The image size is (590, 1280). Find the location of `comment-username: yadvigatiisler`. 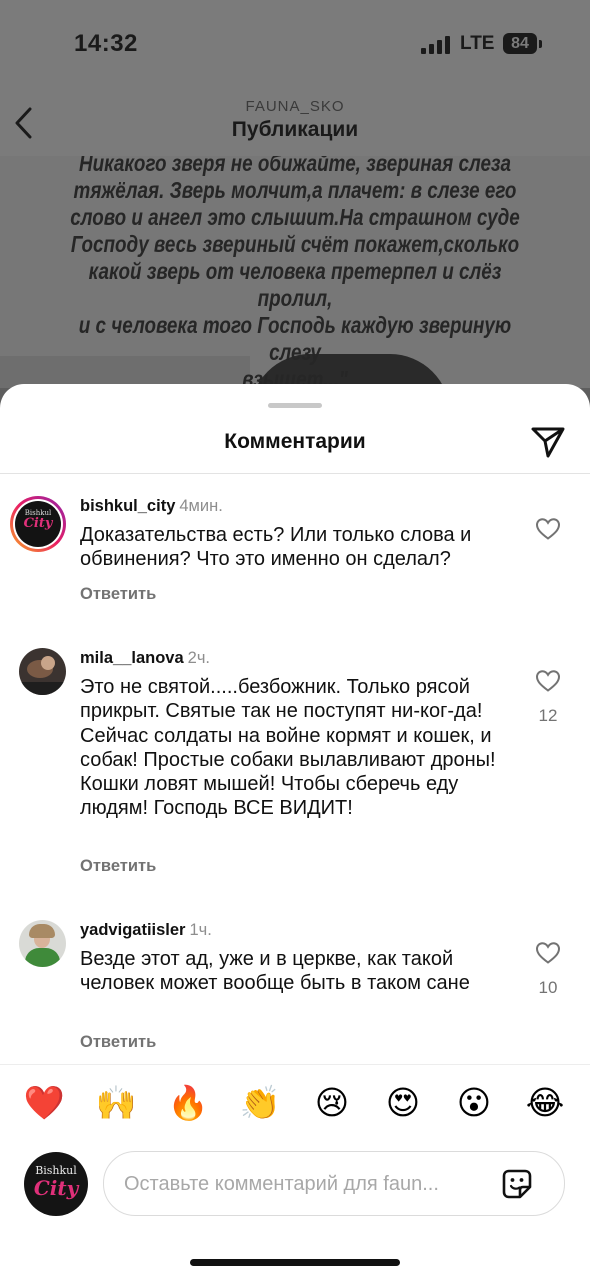

comment-username: yadvigatiisler is located at coordinates (132, 930).